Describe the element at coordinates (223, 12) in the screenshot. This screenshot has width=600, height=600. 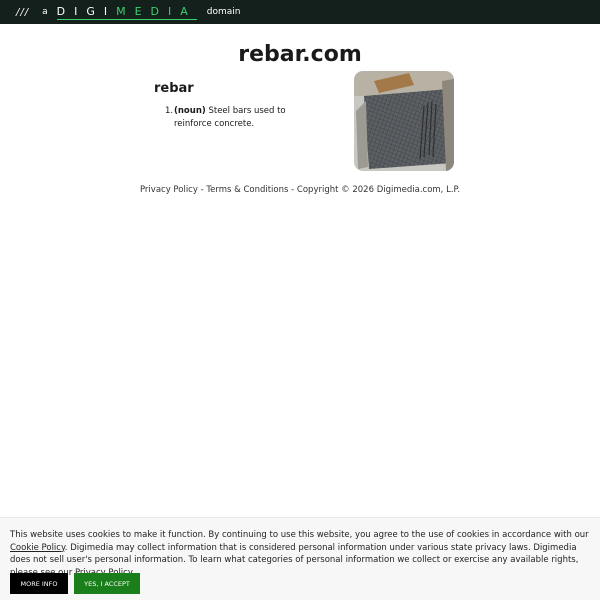
I see `topbar-suffix: domain` at that location.